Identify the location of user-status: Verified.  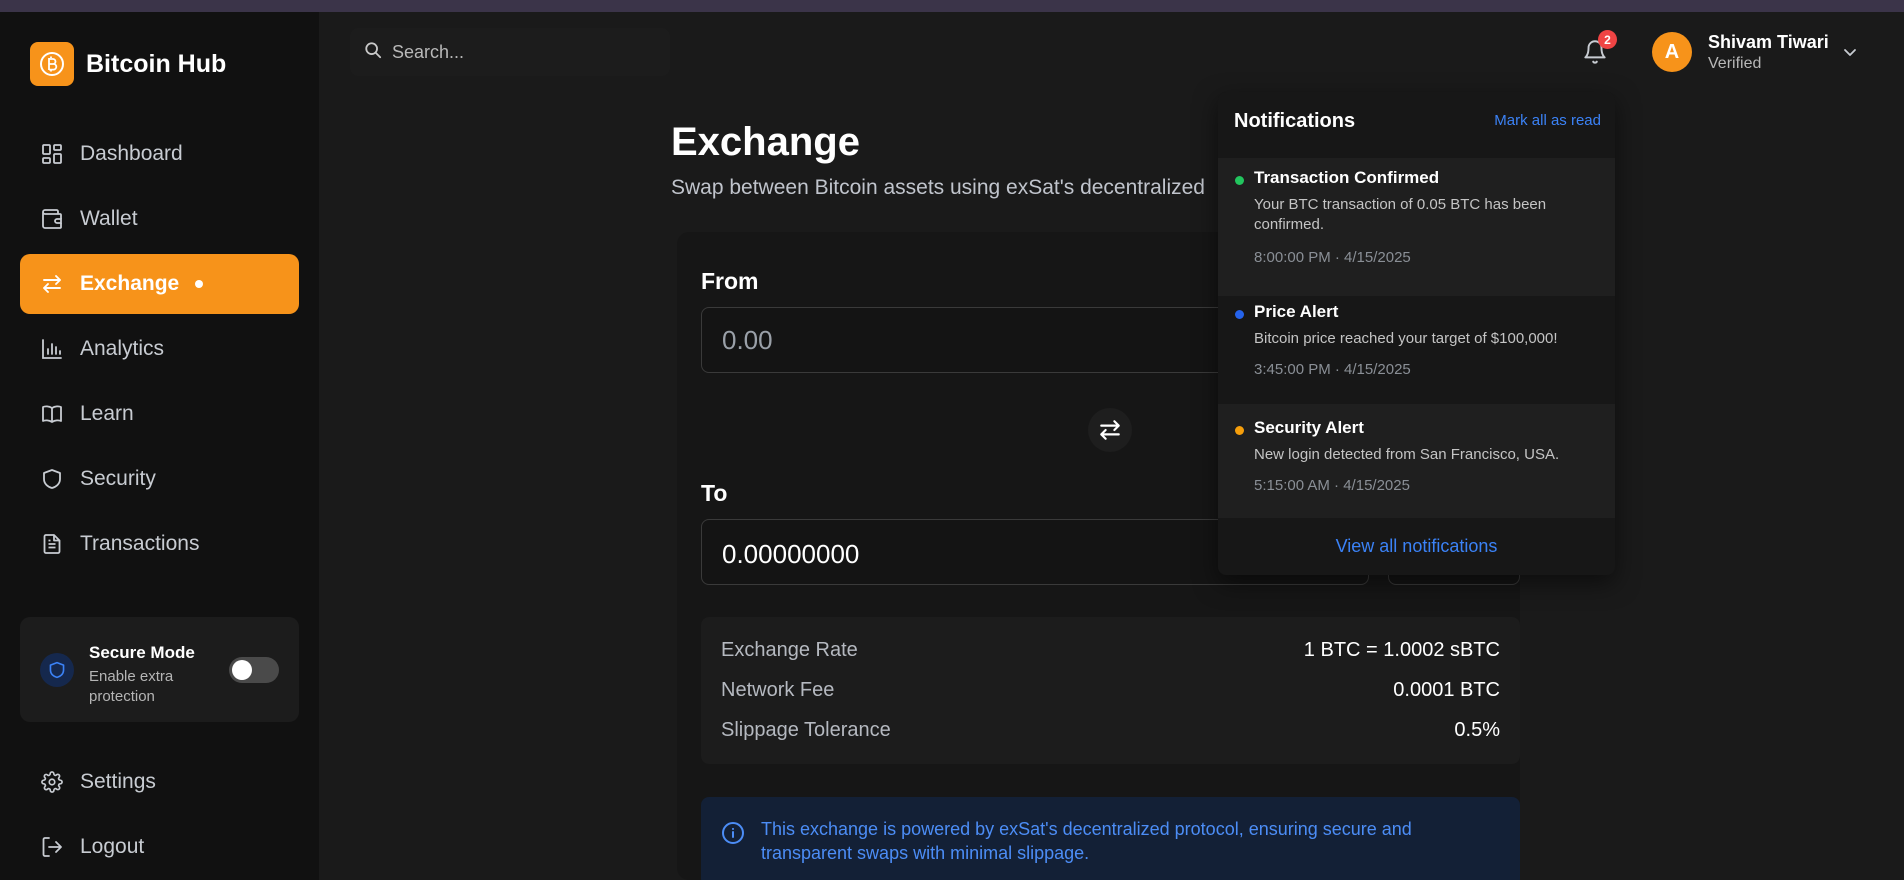
(1735, 63).